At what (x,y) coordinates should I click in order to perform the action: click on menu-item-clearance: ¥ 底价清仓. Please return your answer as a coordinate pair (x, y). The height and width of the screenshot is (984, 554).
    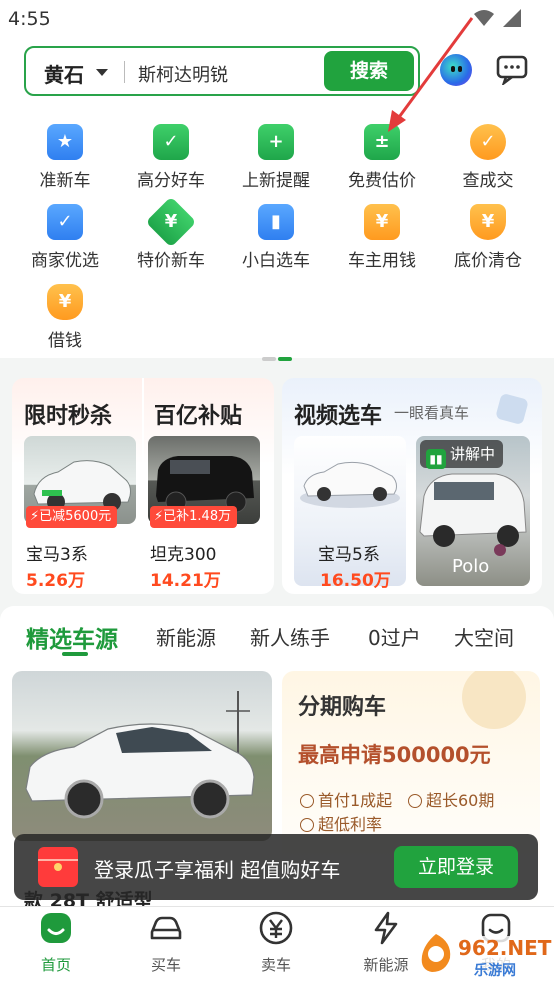
    Looking at the image, I should click on (488, 237).